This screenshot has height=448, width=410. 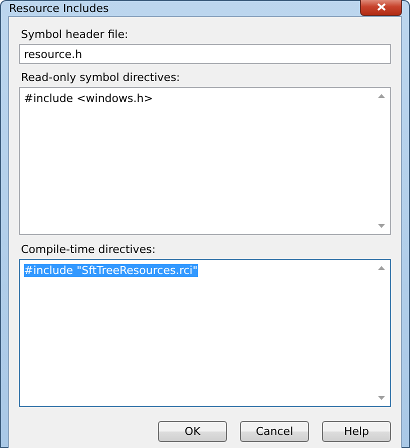 What do you see at coordinates (75, 34) in the screenshot?
I see `field-label: Symbol header file:` at bounding box center [75, 34].